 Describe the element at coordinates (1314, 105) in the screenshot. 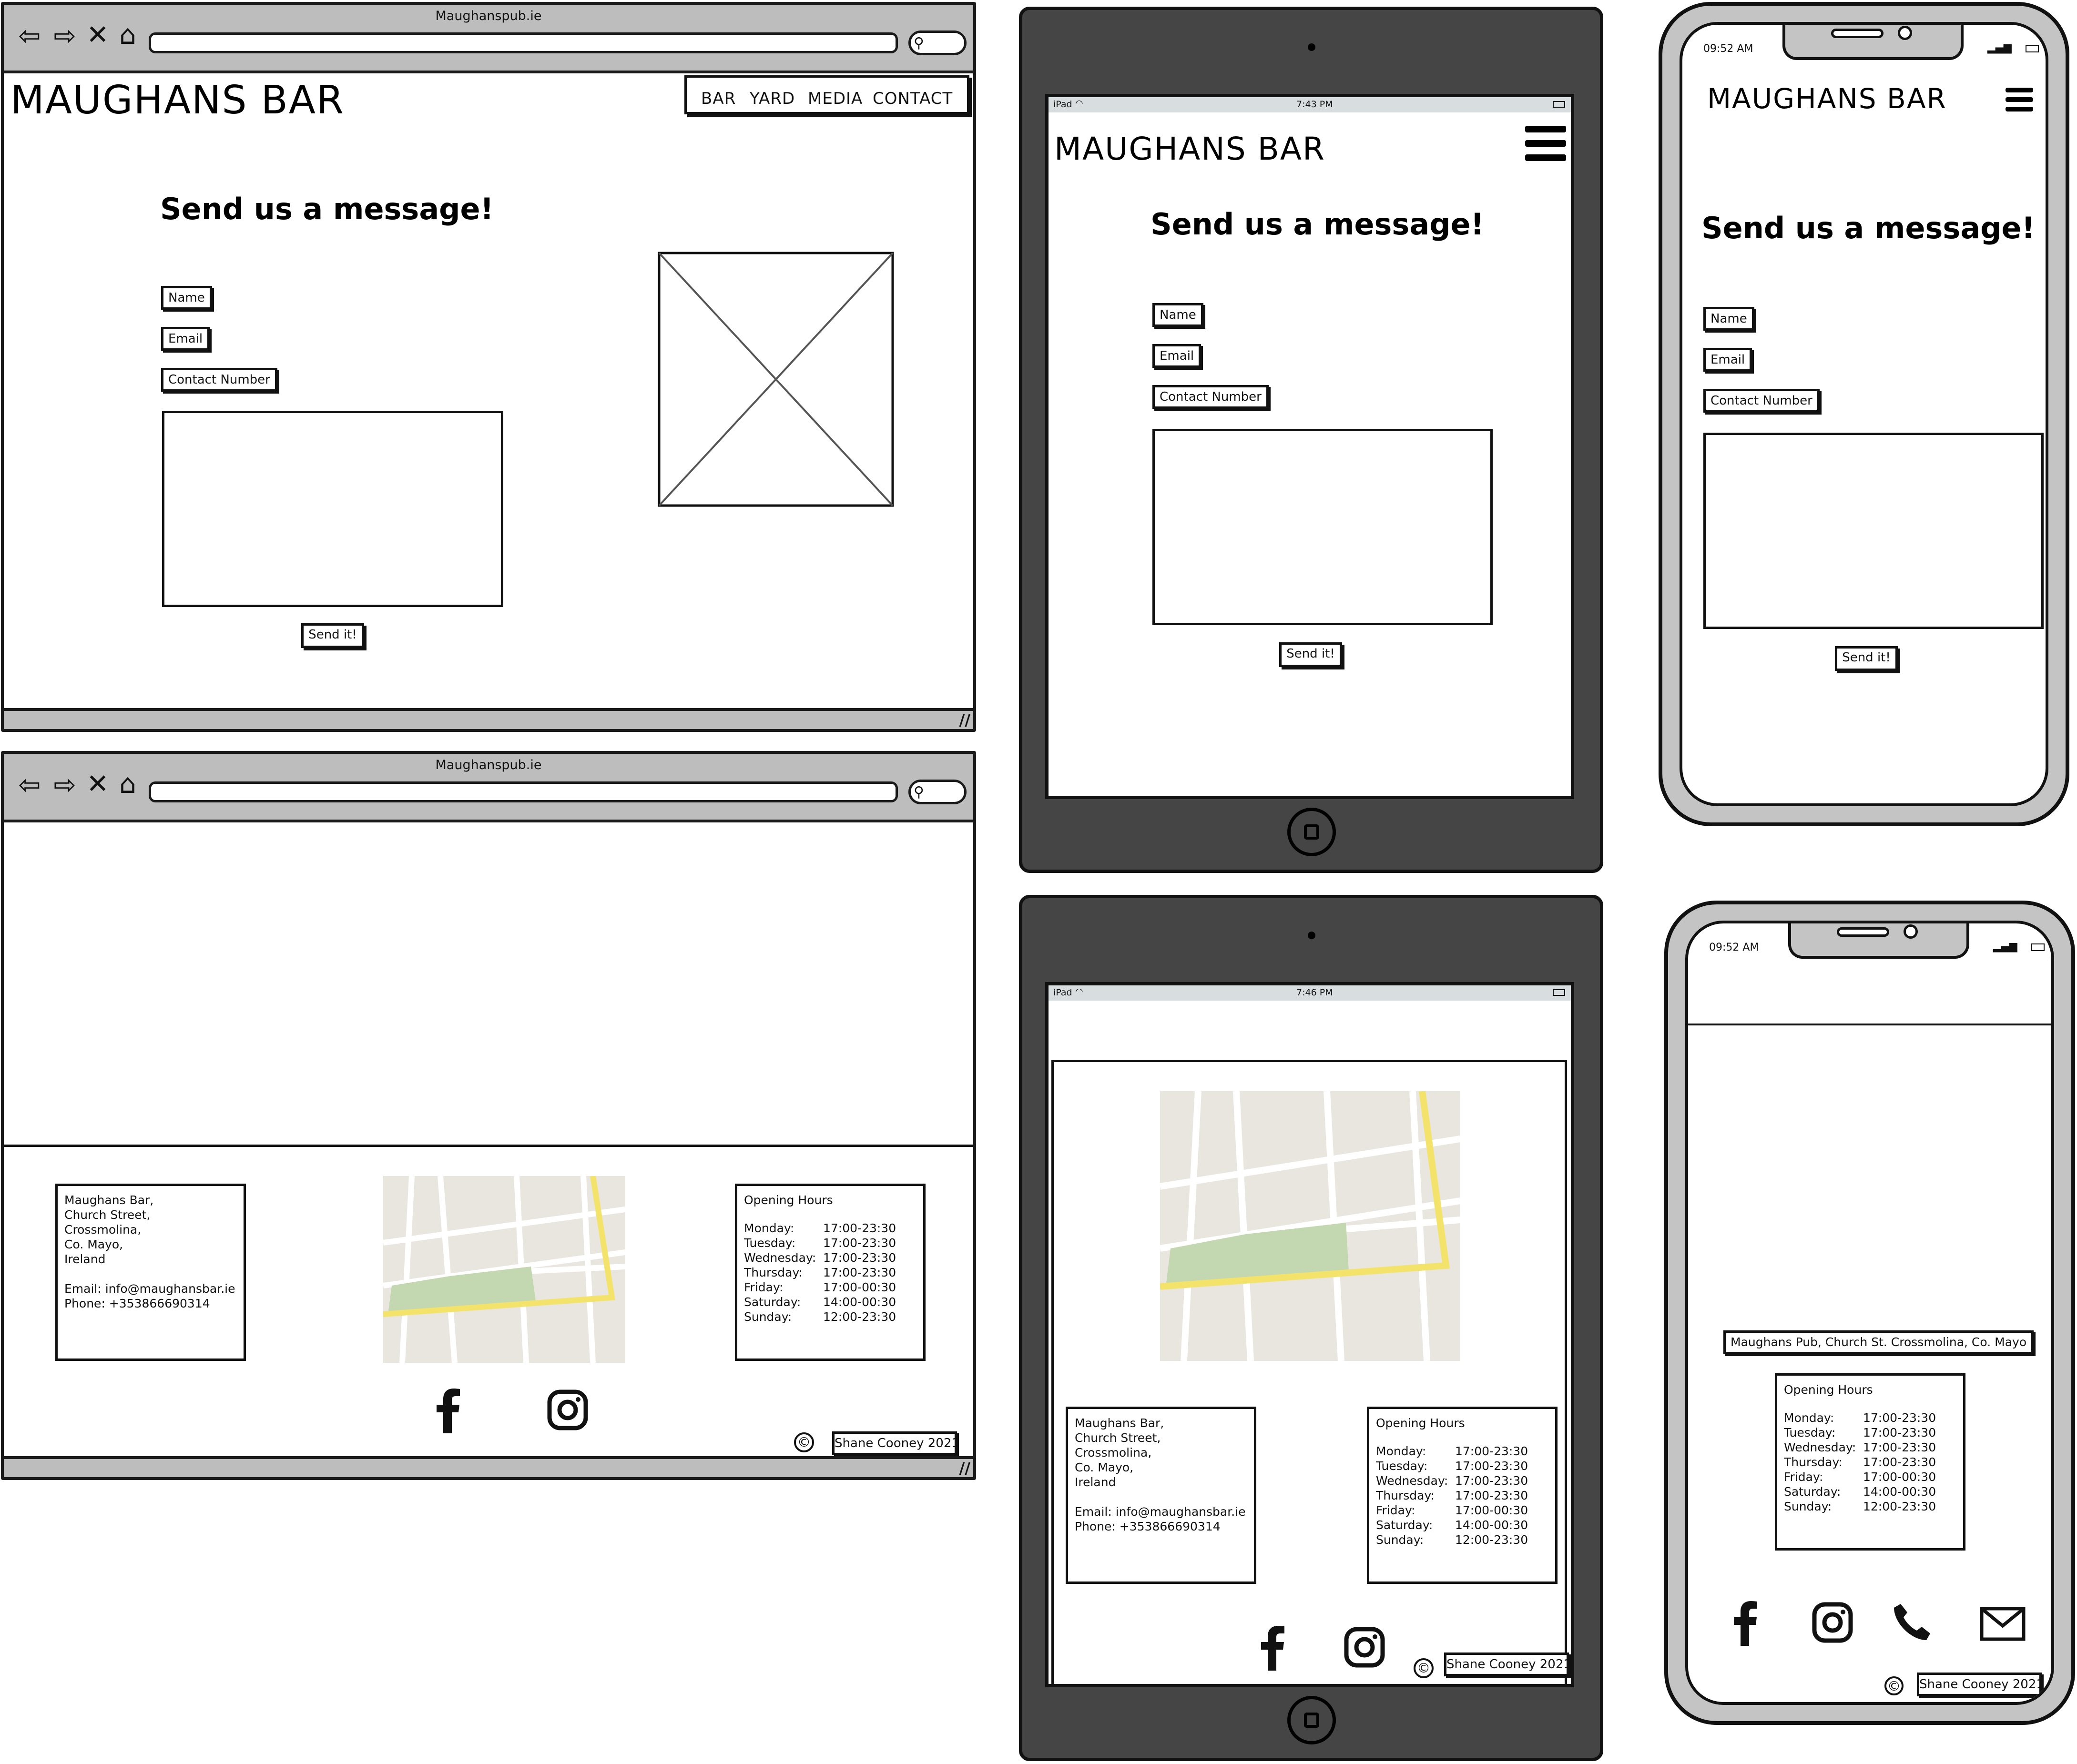

I see `status-time: 7:43 PM` at that location.